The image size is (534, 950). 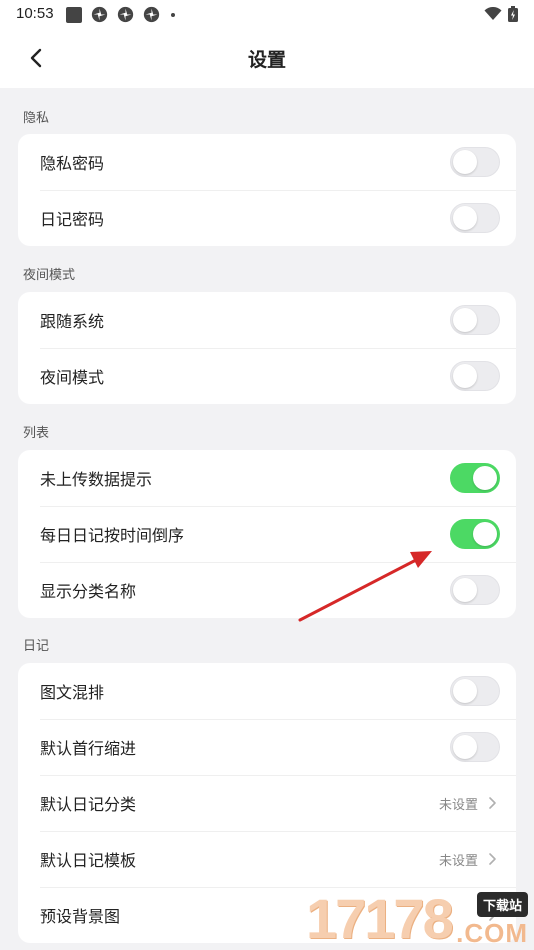 I want to click on night-mode-toggle, so click(x=475, y=376).